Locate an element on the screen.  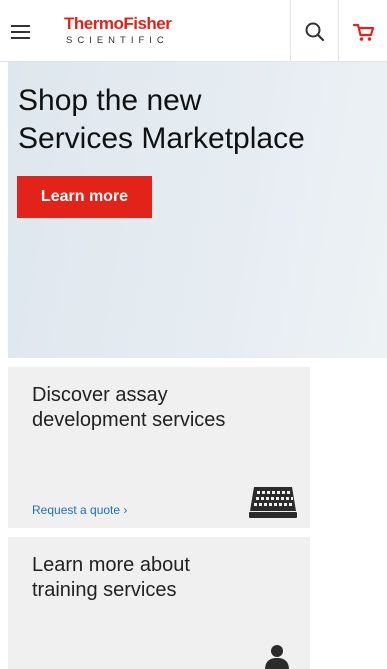
search-button is located at coordinates (314, 31).